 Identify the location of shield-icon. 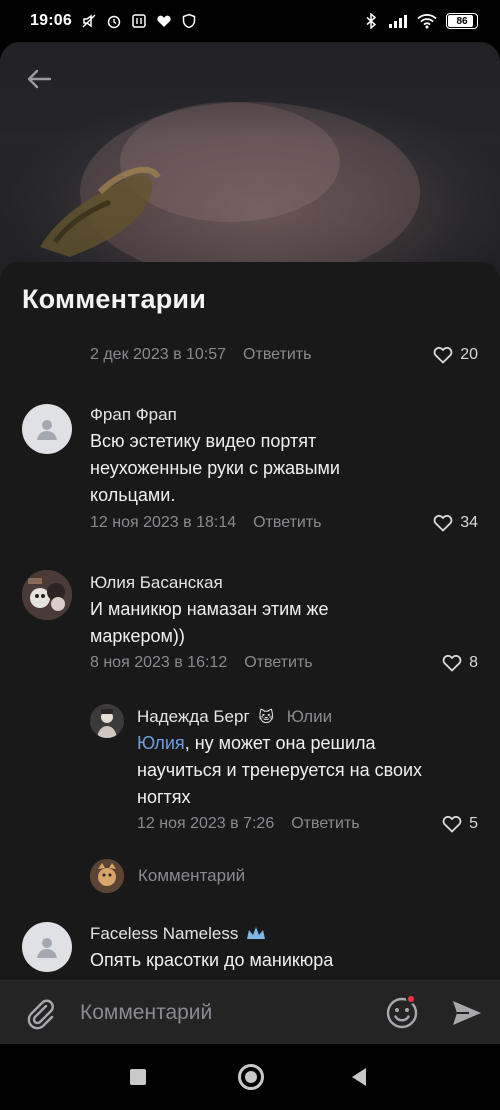
(189, 21).